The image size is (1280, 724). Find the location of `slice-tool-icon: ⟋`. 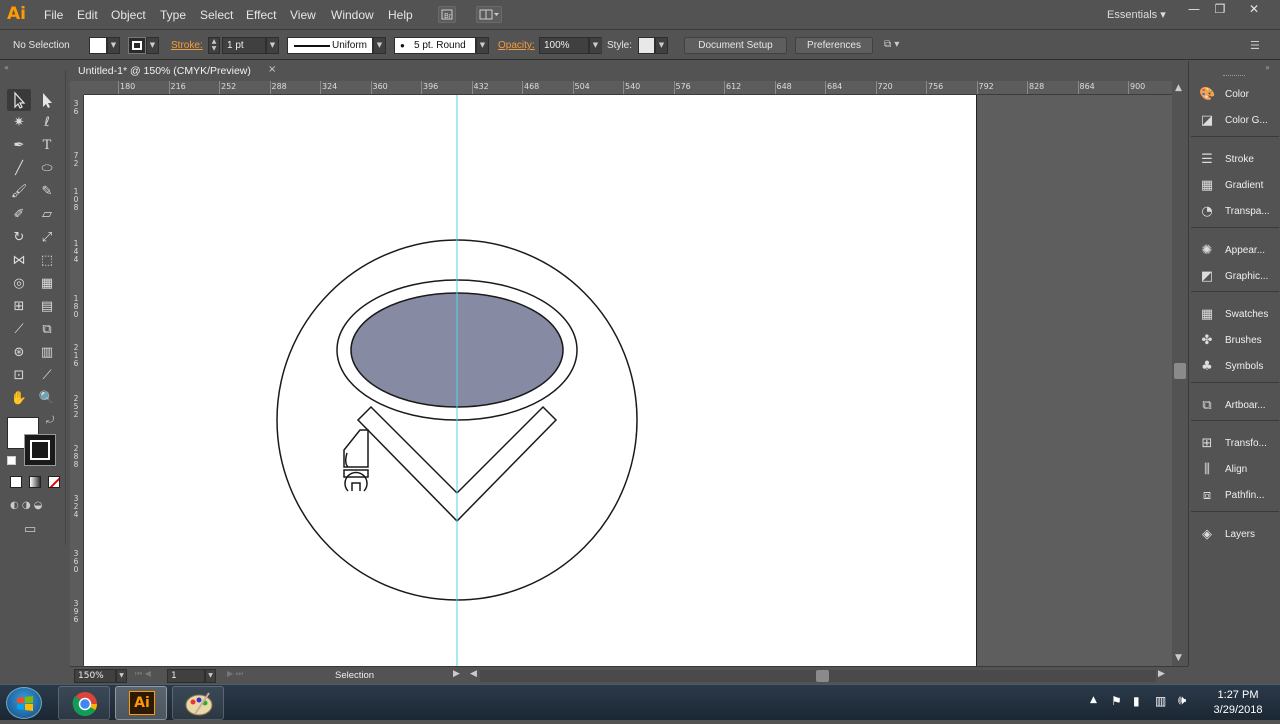

slice-tool-icon: ⟋ is located at coordinates (47, 376).